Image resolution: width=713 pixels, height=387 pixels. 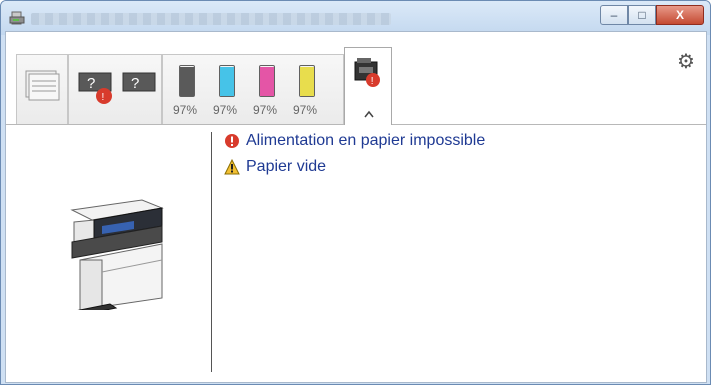 What do you see at coordinates (117, 254) in the screenshot?
I see `printer-image` at bounding box center [117, 254].